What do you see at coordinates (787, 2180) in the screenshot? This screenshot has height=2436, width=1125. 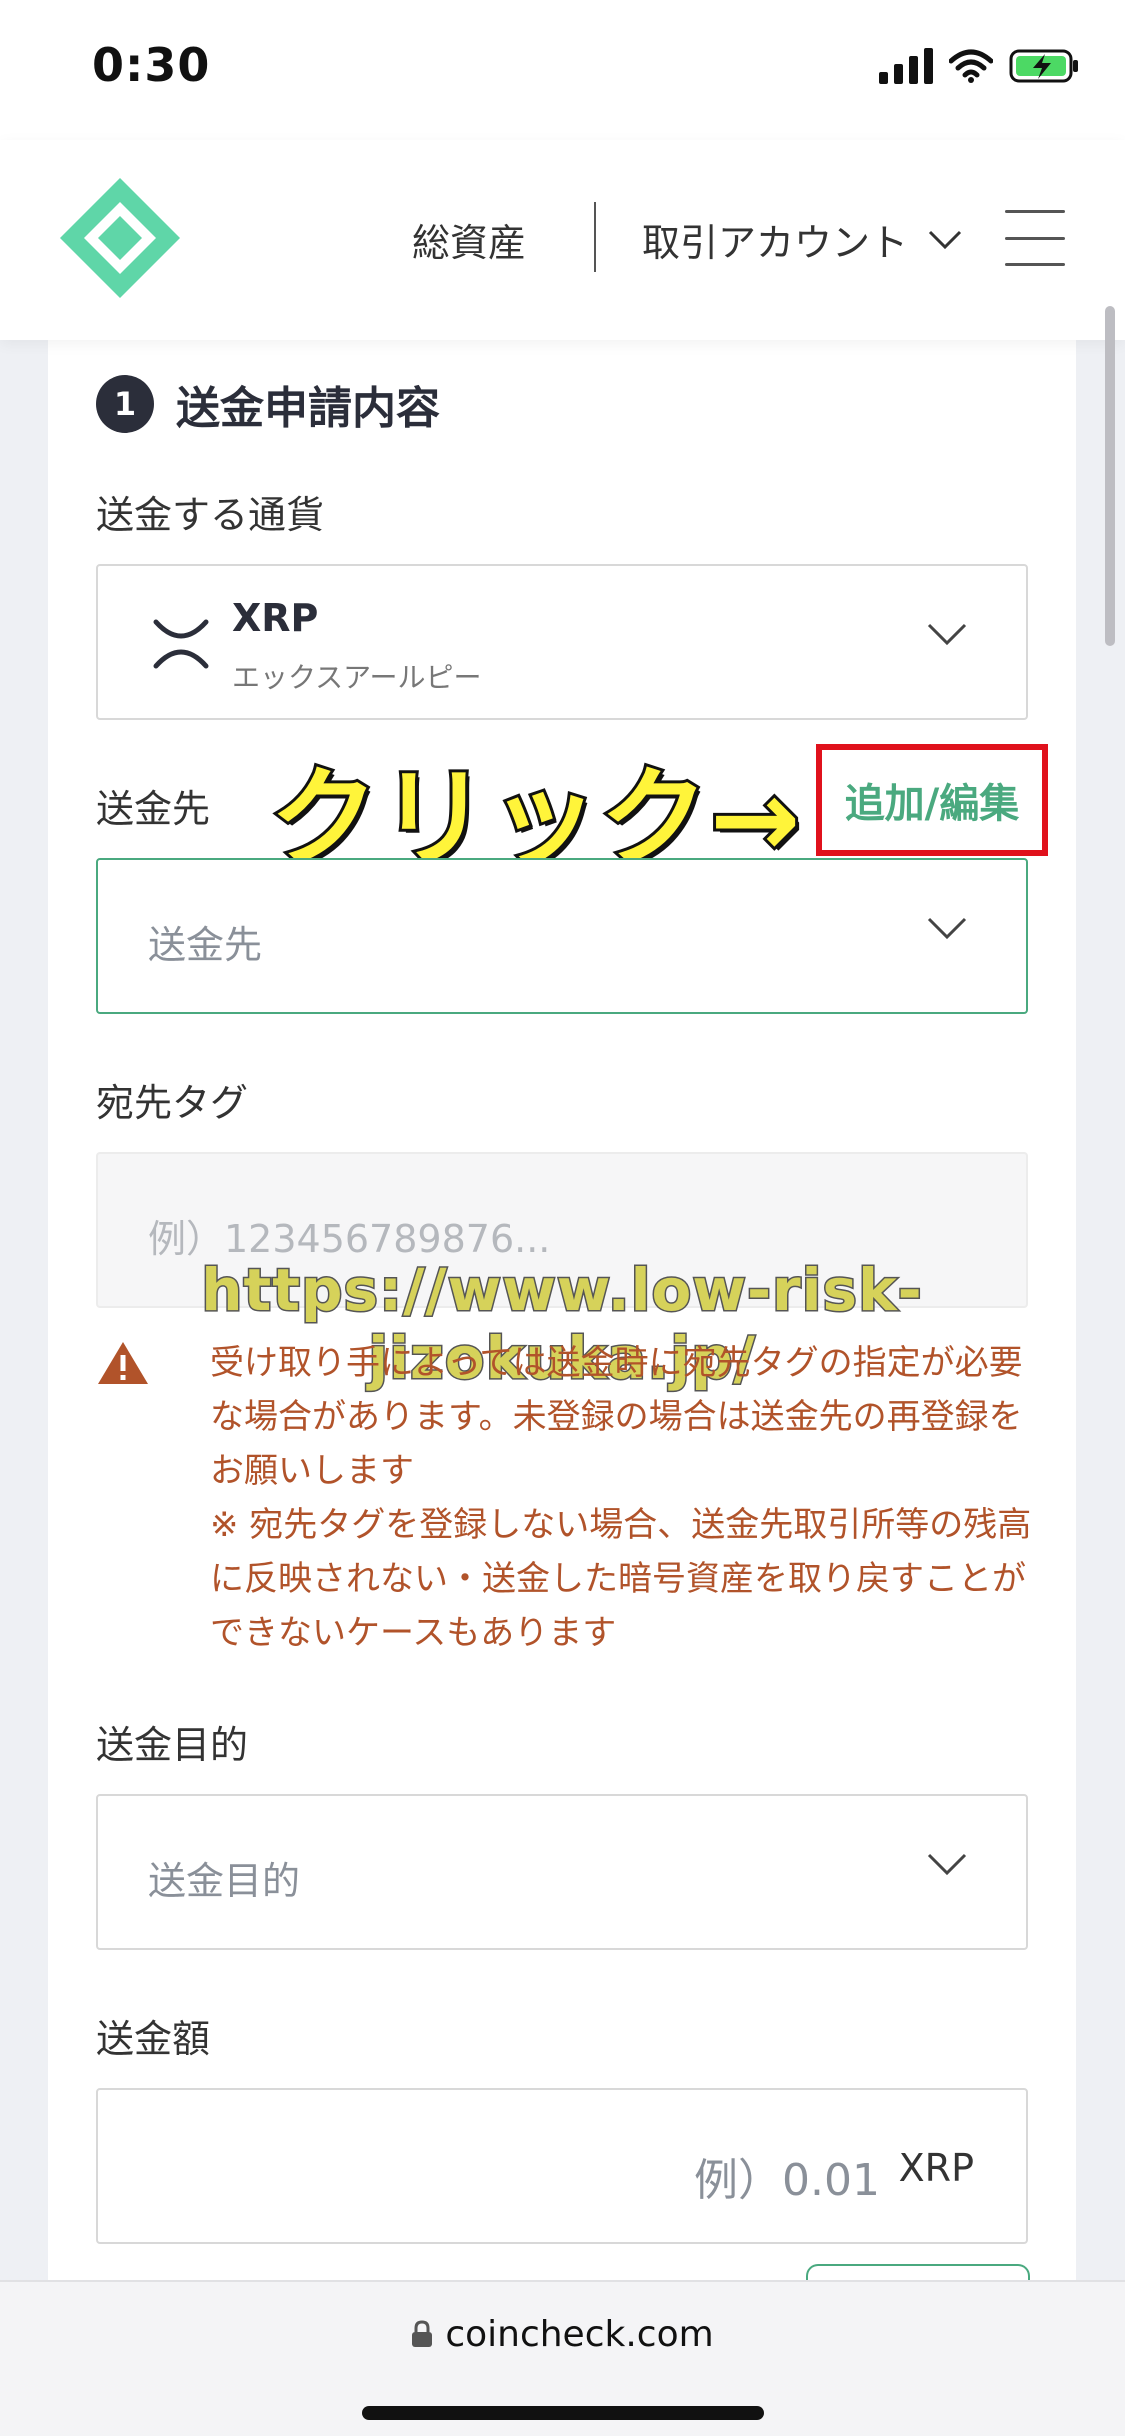 I see `amount-placeholder: 例）0.01` at bounding box center [787, 2180].